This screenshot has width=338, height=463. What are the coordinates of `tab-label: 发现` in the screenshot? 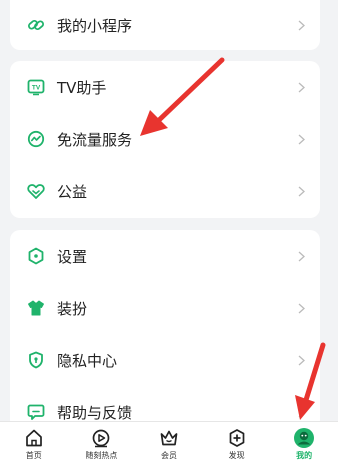 It's located at (236, 455).